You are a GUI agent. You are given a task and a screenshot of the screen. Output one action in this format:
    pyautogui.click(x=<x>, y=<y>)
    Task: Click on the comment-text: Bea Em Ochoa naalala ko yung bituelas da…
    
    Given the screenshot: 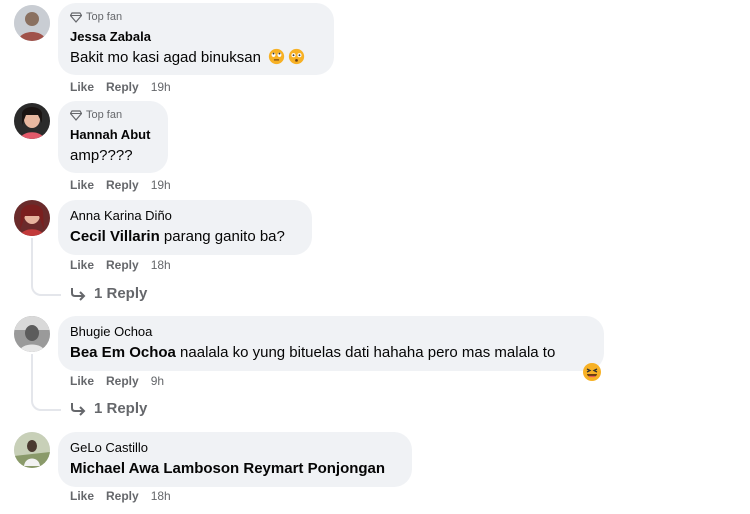 What is the action you would take?
    pyautogui.click(x=331, y=353)
    